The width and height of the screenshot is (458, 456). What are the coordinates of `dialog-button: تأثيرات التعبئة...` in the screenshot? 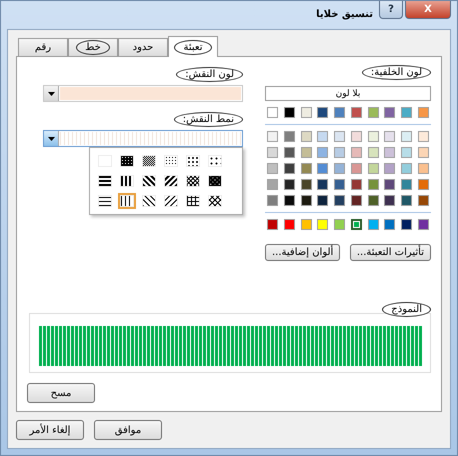 It's located at (390, 252).